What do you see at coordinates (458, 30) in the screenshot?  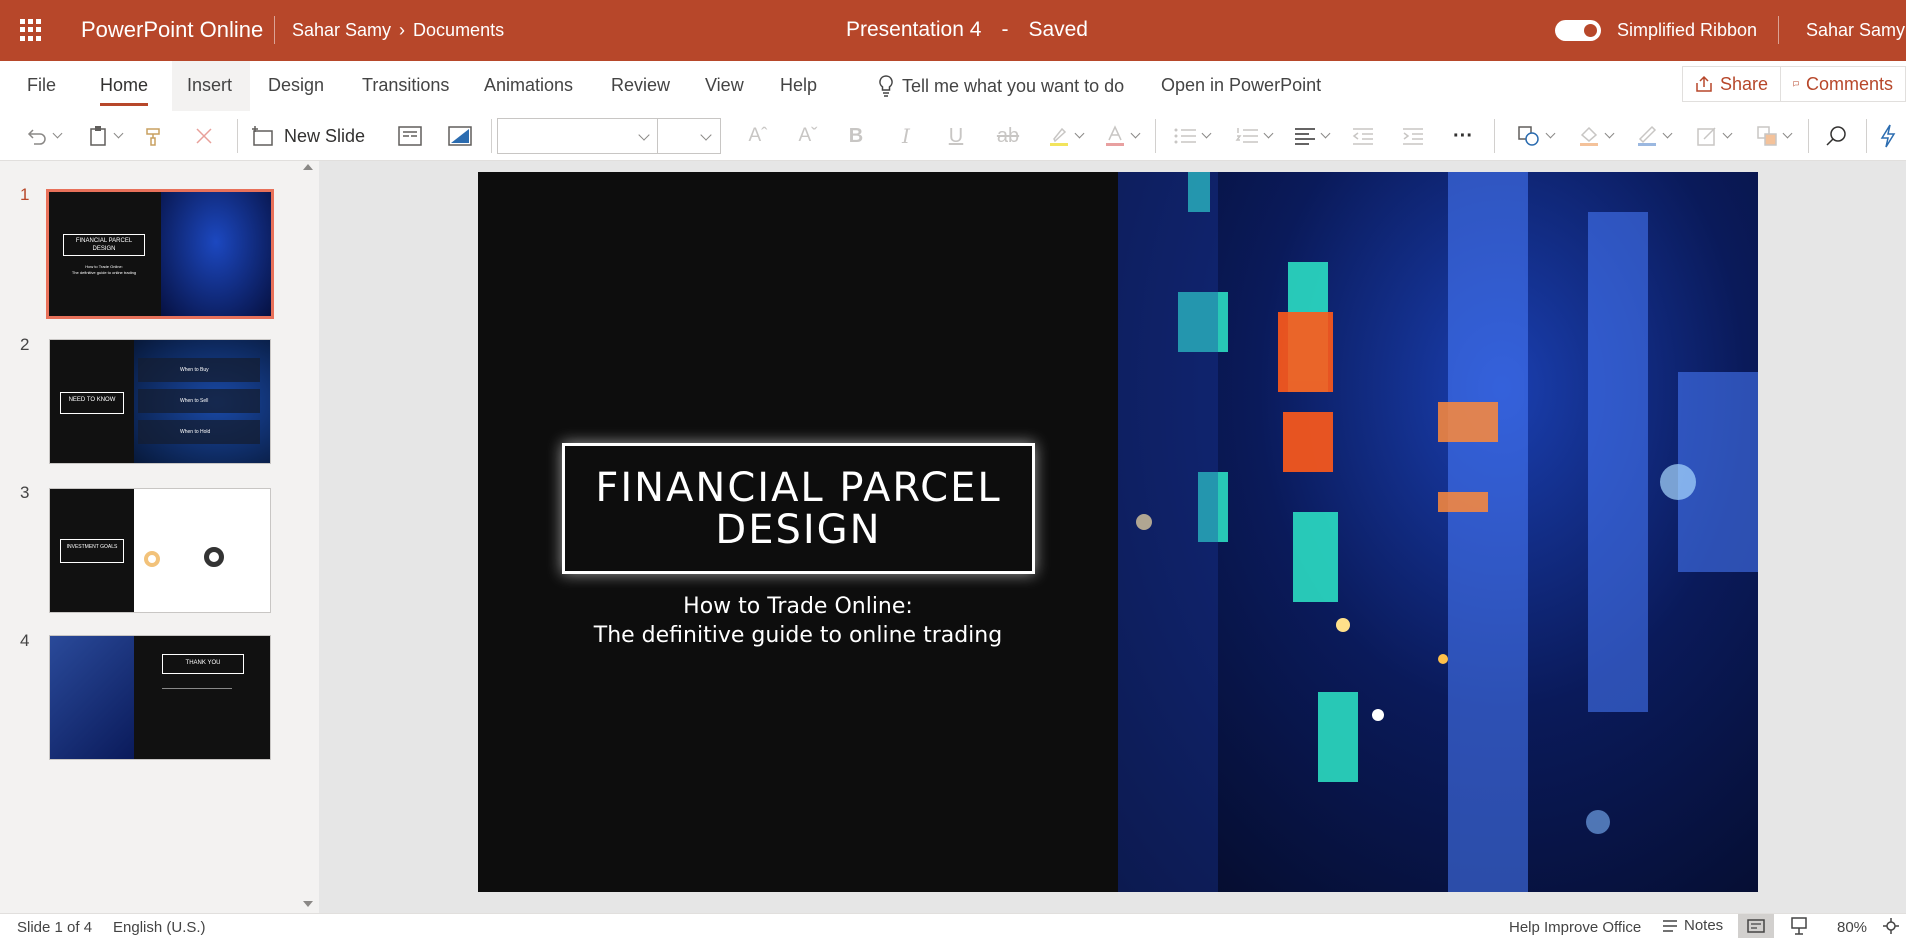 I see `breadcrumb-folder: Documents` at bounding box center [458, 30].